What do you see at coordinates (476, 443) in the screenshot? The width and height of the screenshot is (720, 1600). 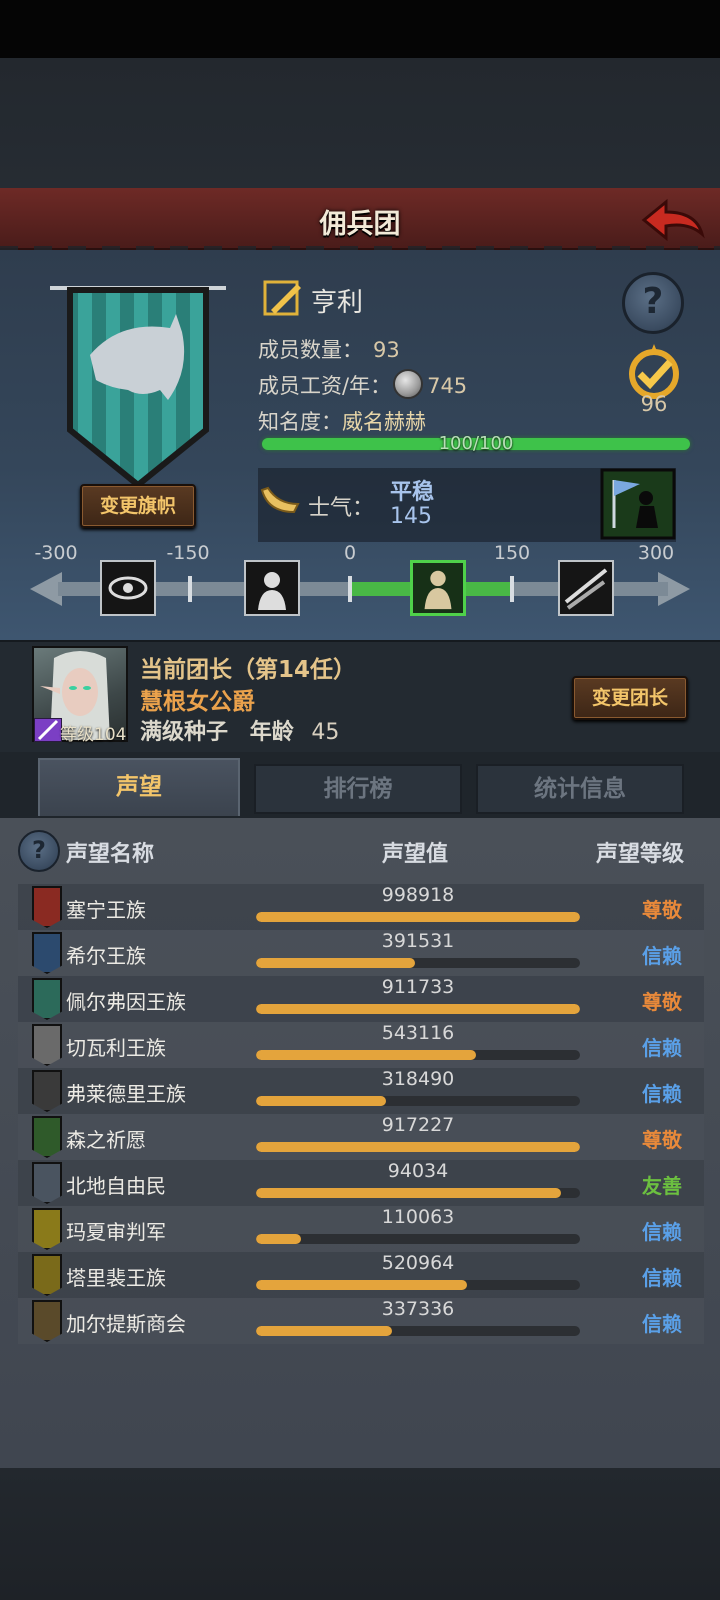 I see `fame-progress-text: 100/100` at bounding box center [476, 443].